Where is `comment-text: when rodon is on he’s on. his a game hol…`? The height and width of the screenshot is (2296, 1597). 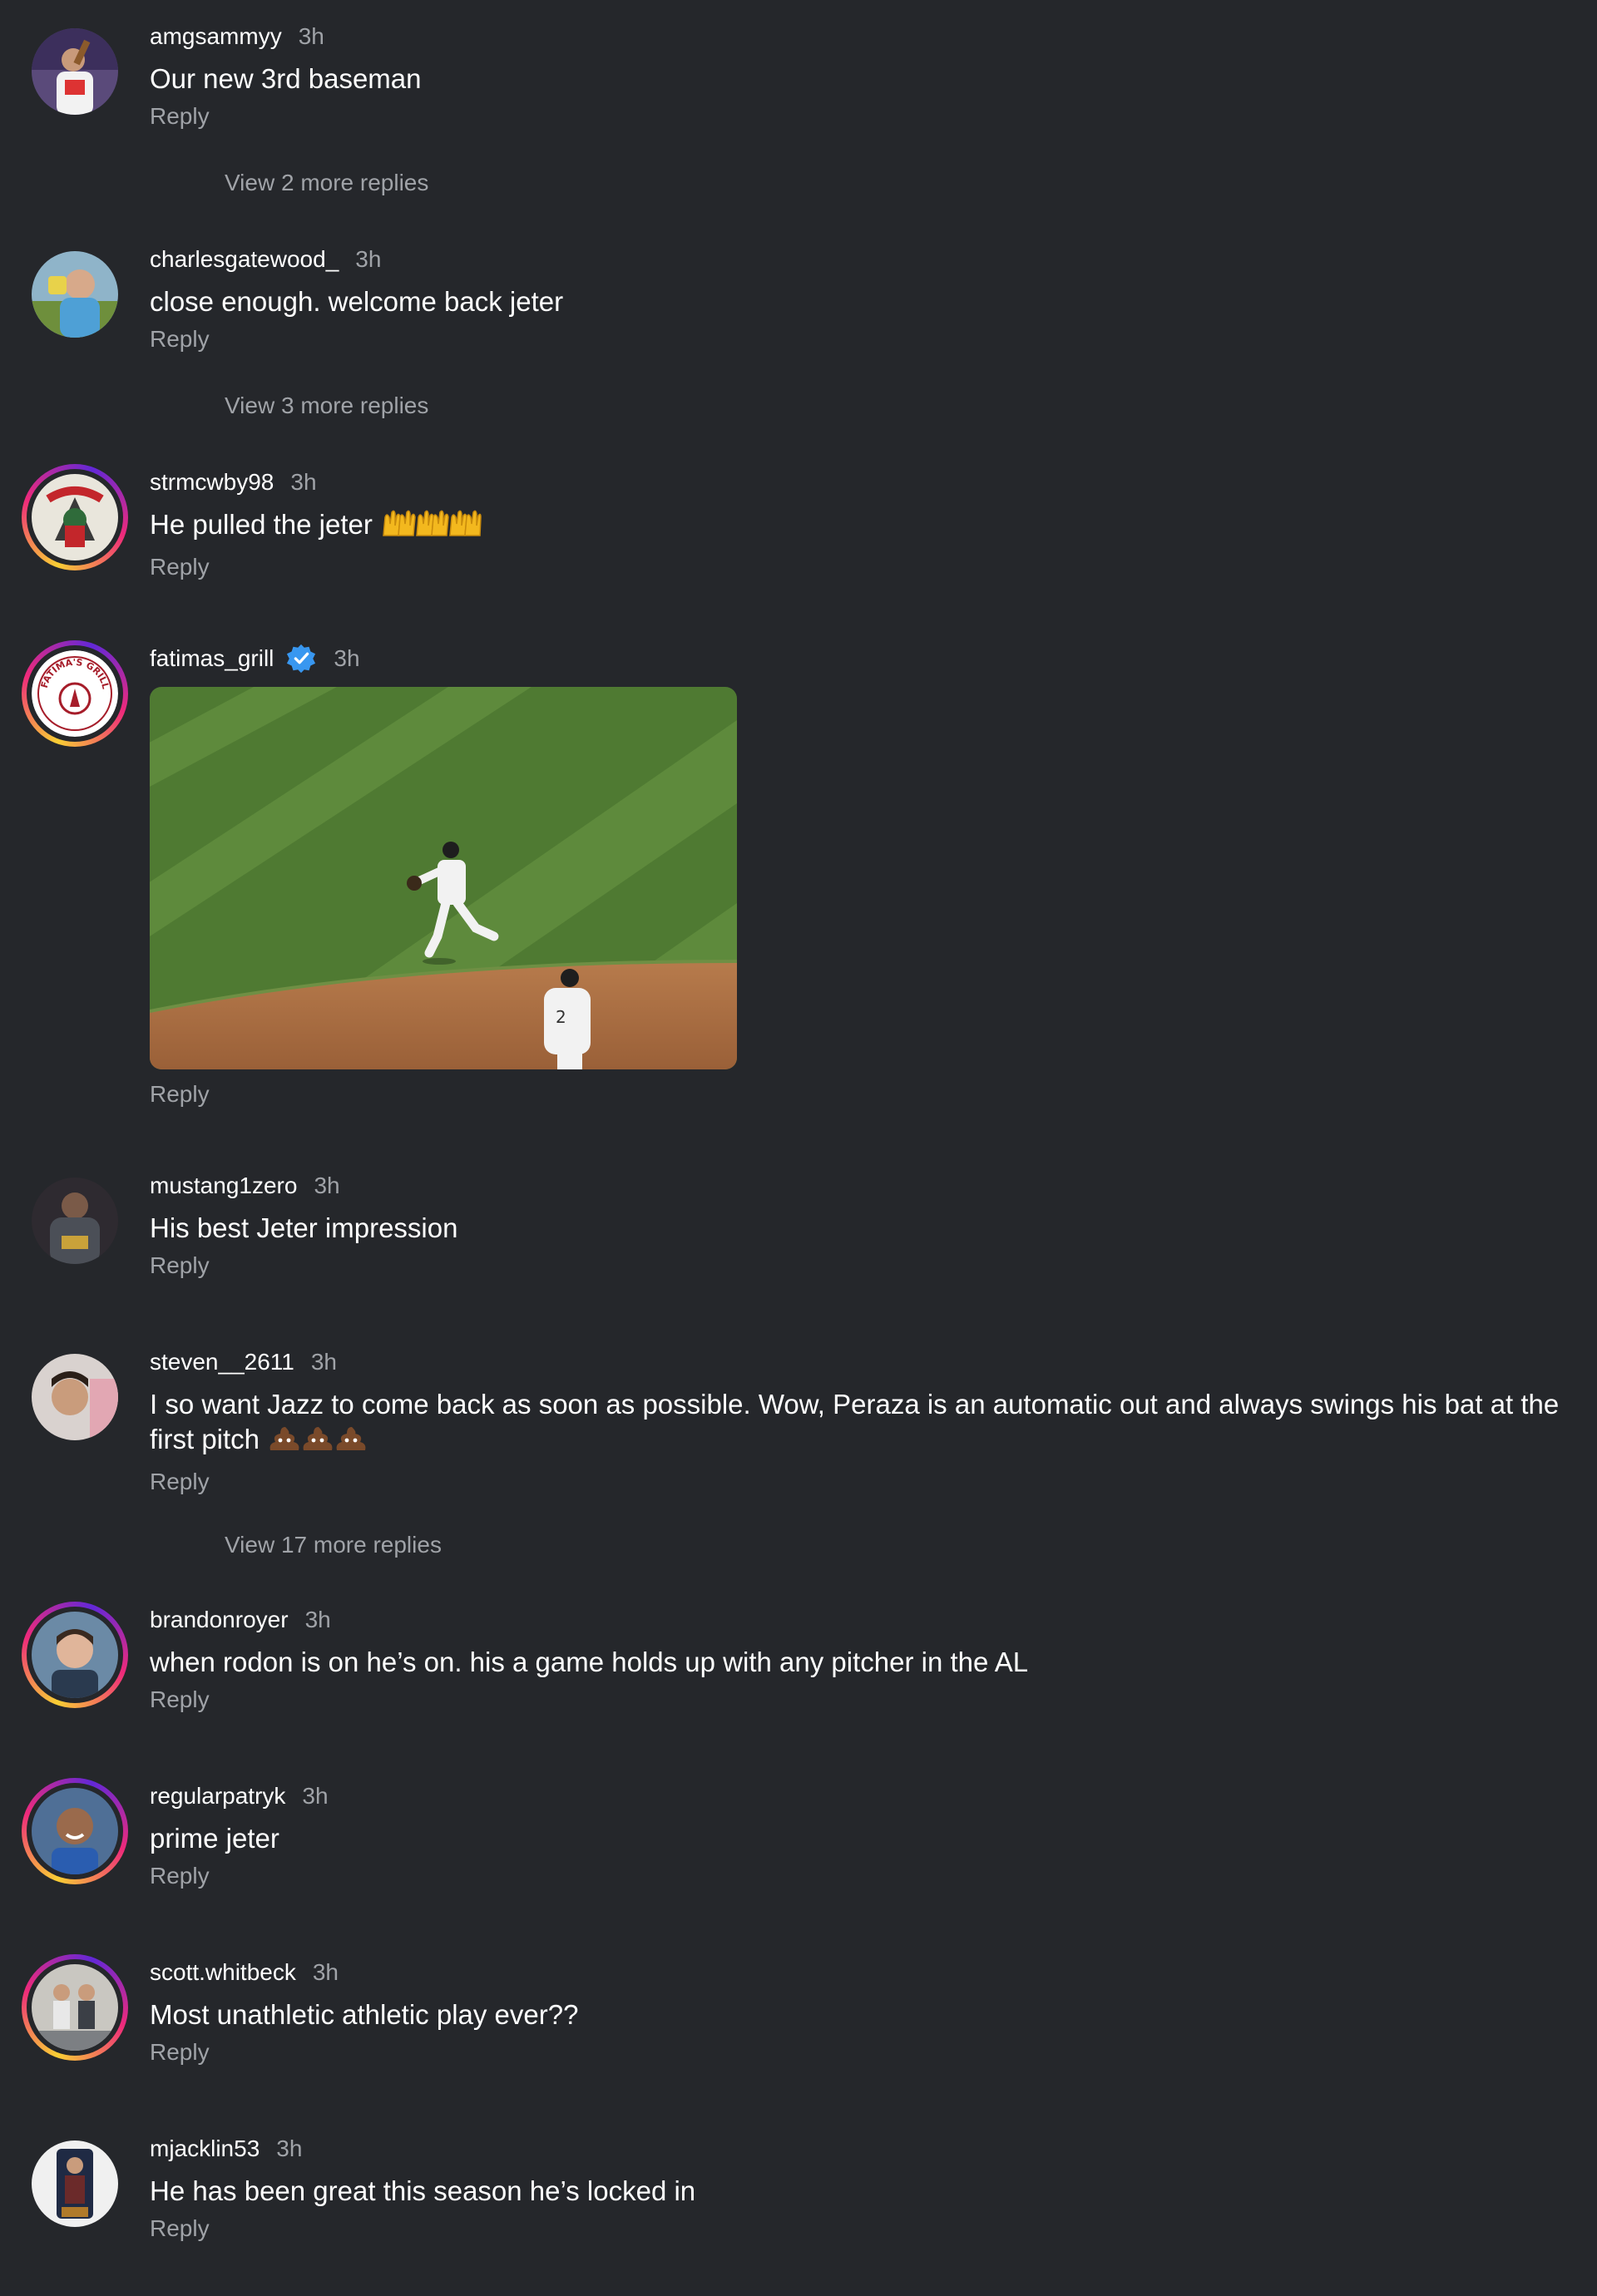 comment-text: when rodon is on he’s on. his a game hol… is located at coordinates (589, 1662).